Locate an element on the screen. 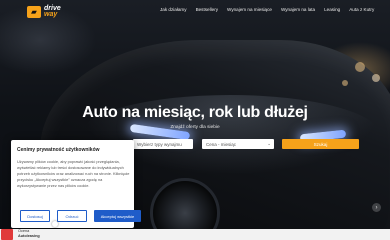  hero-title: Auto na miesiąc, rok lub dłużej is located at coordinates (195, 112).